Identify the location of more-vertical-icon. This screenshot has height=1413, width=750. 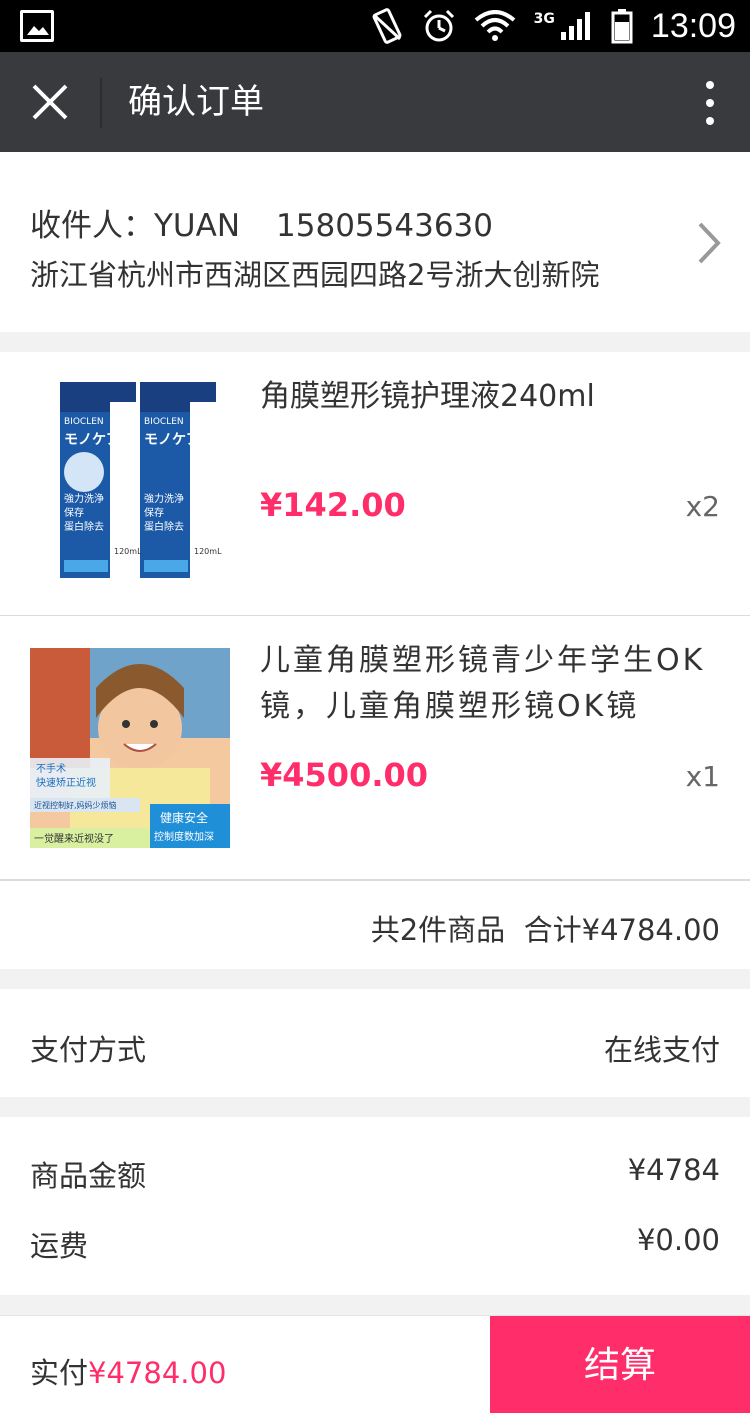
(710, 103).